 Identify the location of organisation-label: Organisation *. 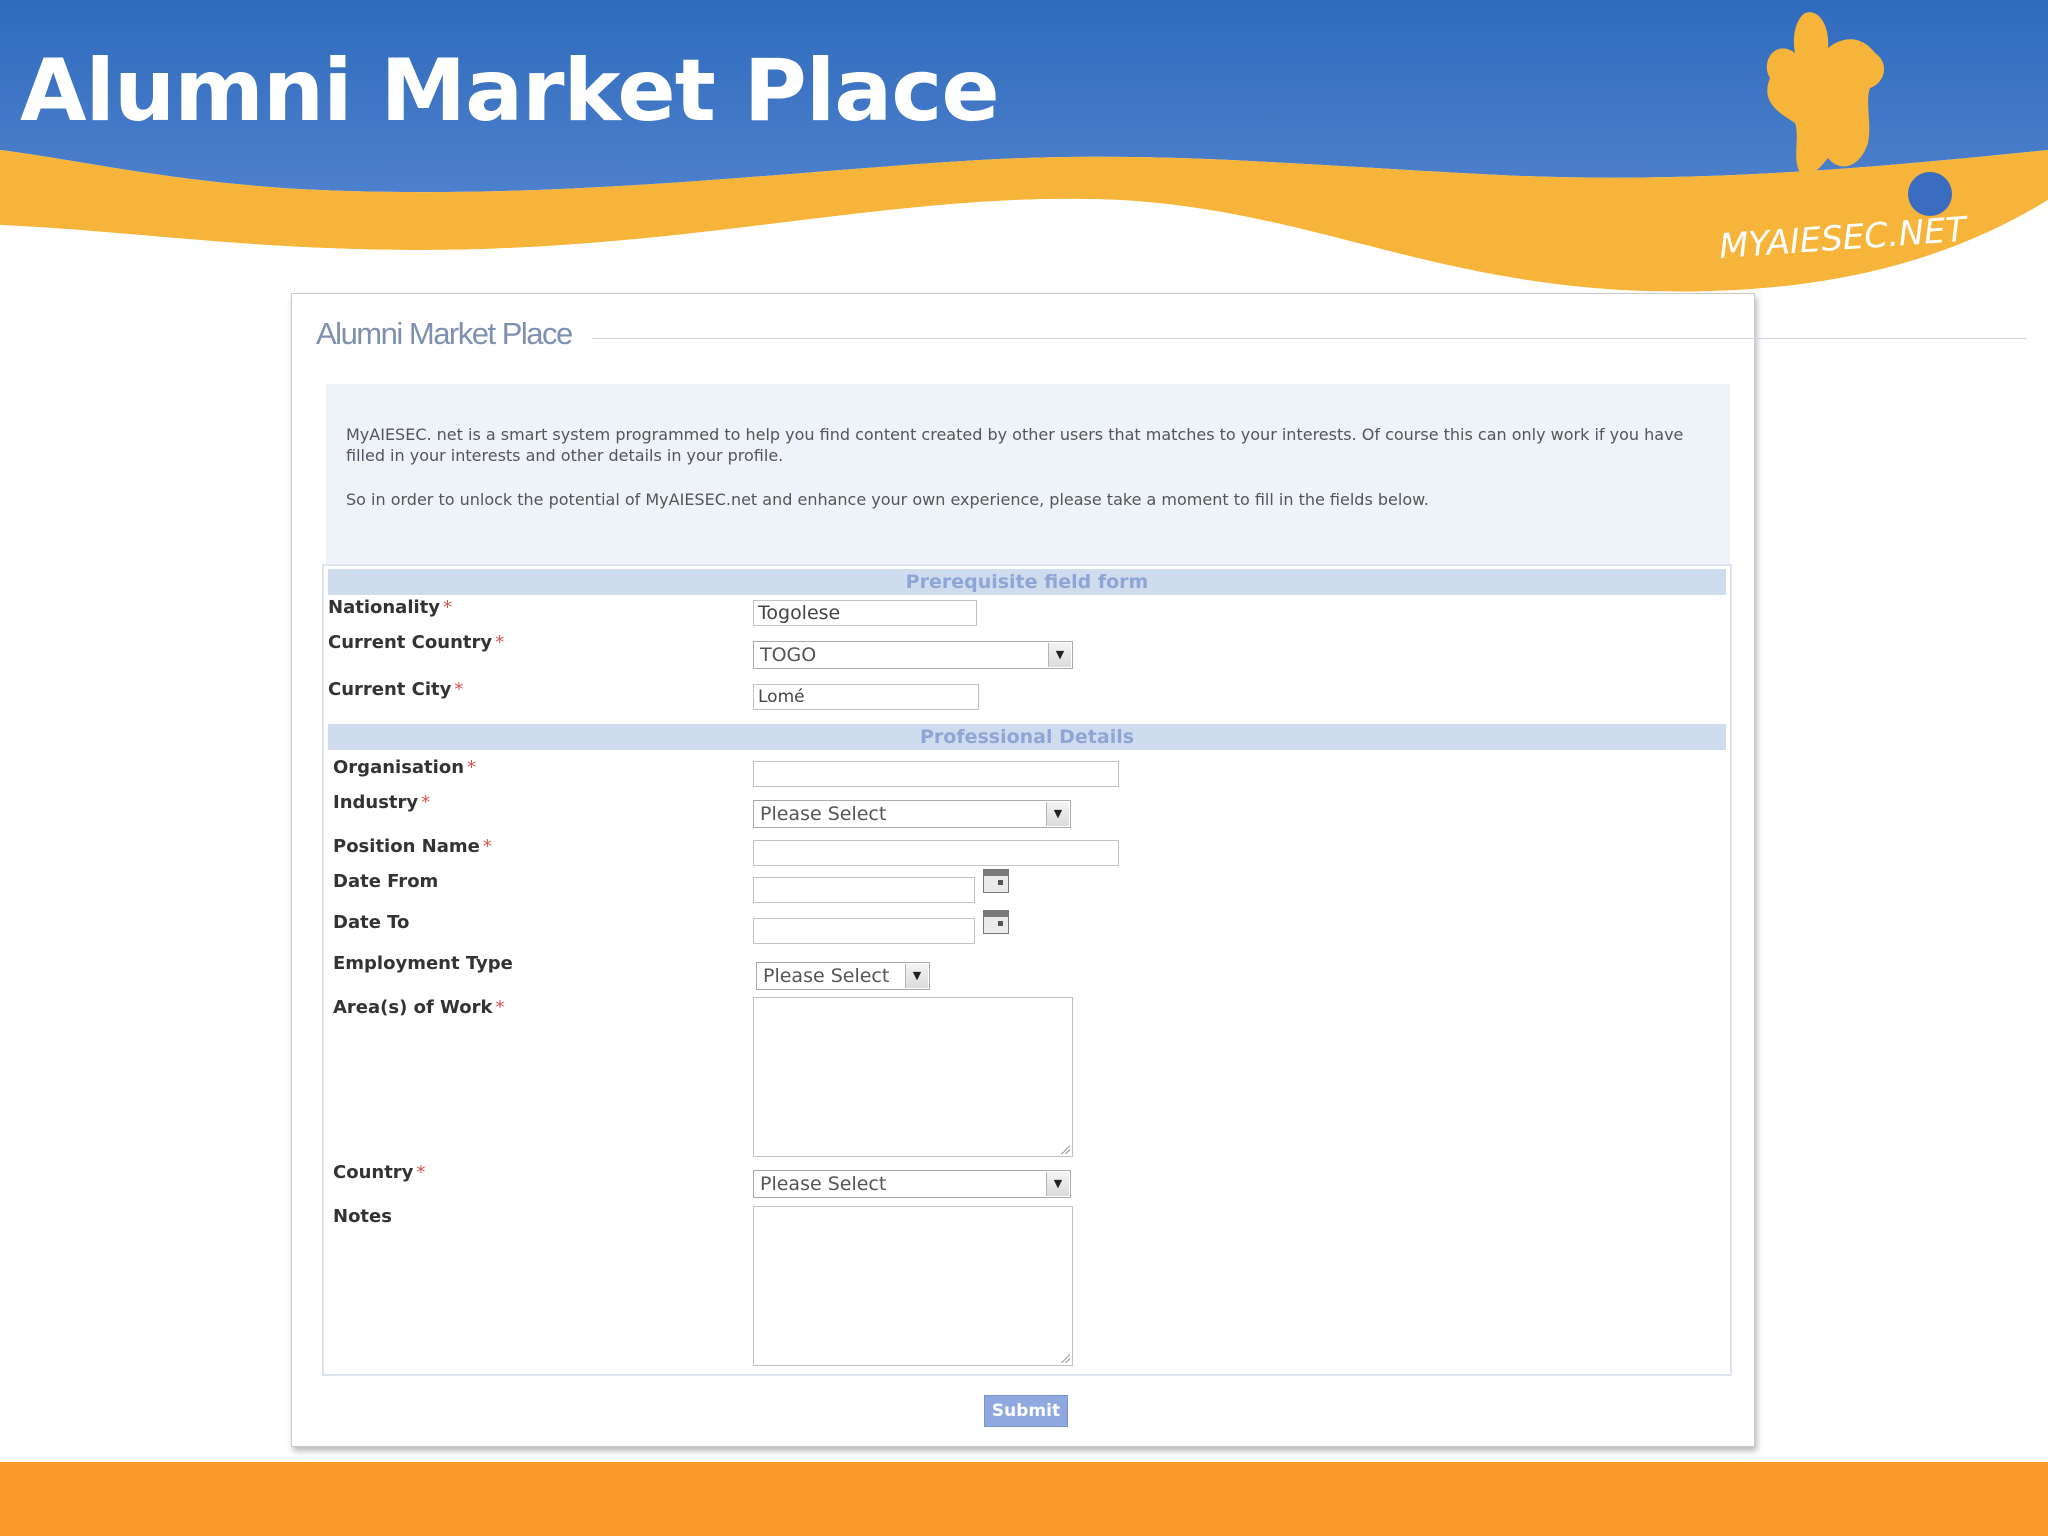
(405, 767).